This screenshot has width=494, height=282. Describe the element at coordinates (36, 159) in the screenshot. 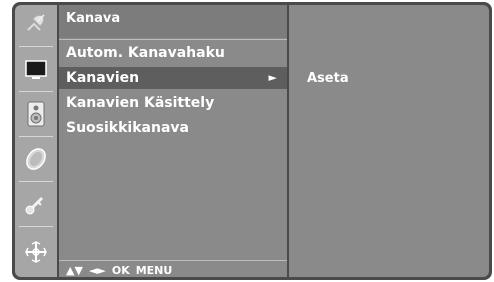

I see `clock-icon` at that location.